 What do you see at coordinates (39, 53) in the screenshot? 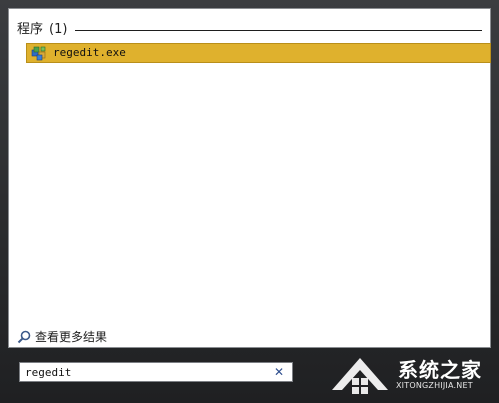
I see `registry-editor-icon` at bounding box center [39, 53].